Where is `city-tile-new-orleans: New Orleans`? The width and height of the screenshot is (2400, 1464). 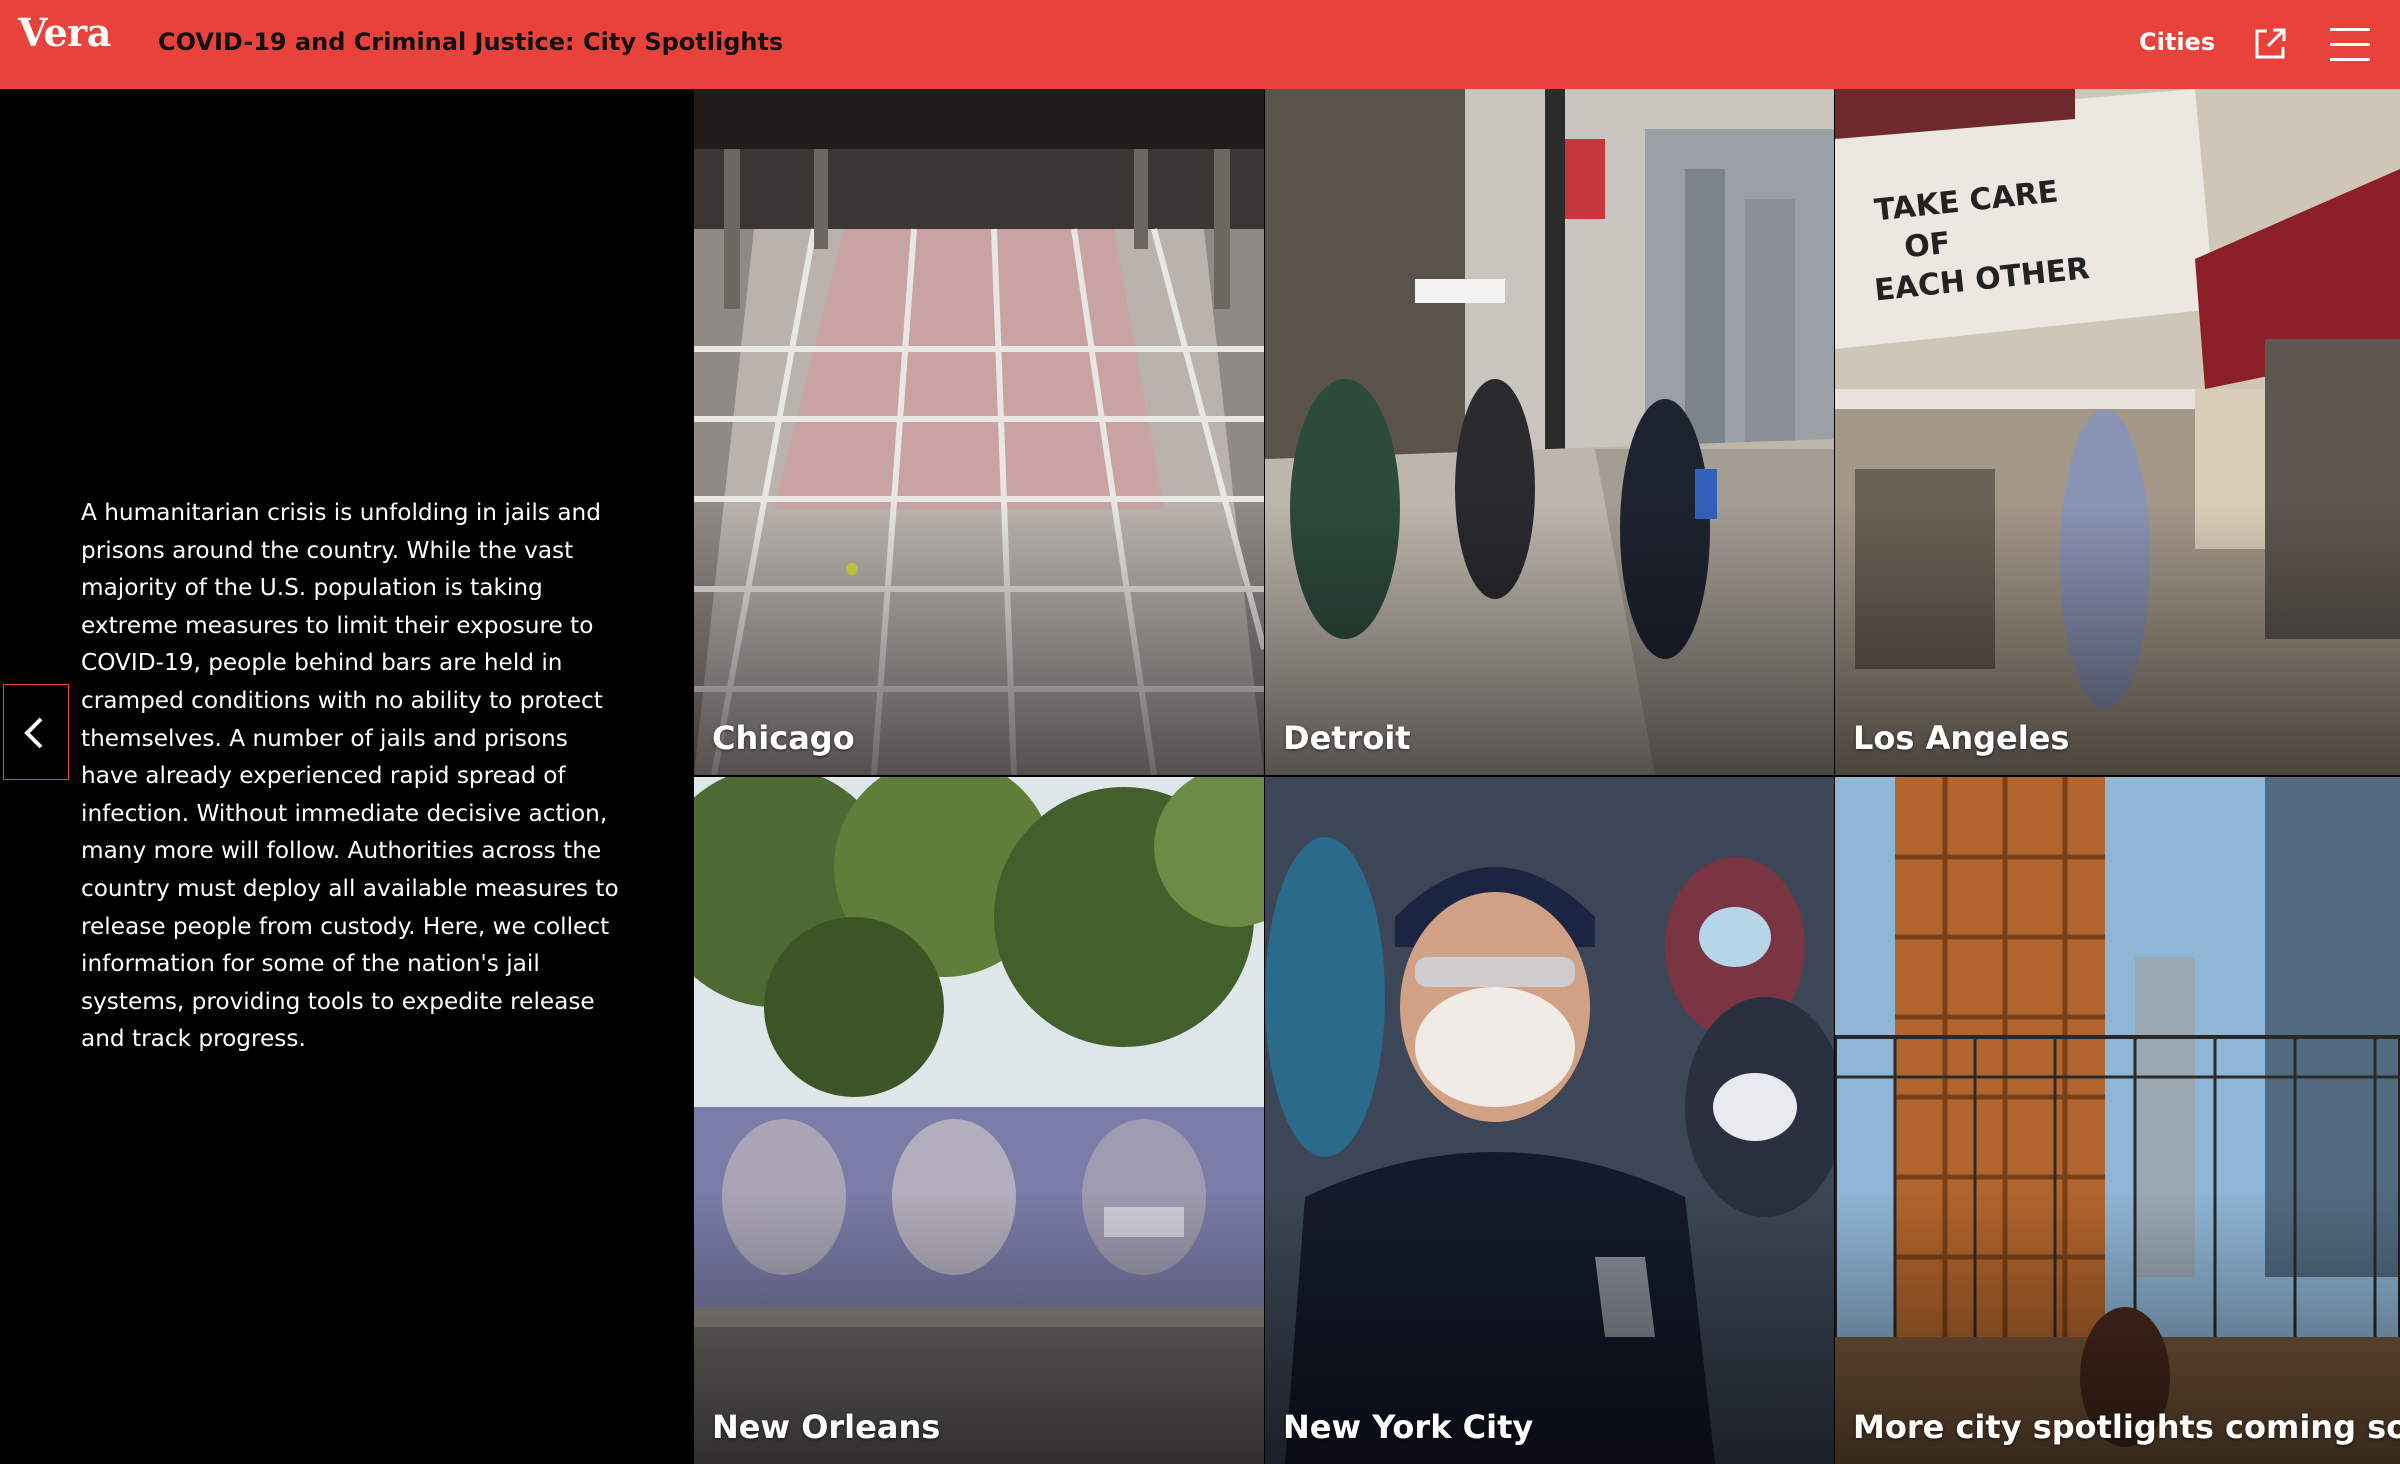
city-tile-new-orleans: New Orleans is located at coordinates (979, 1120).